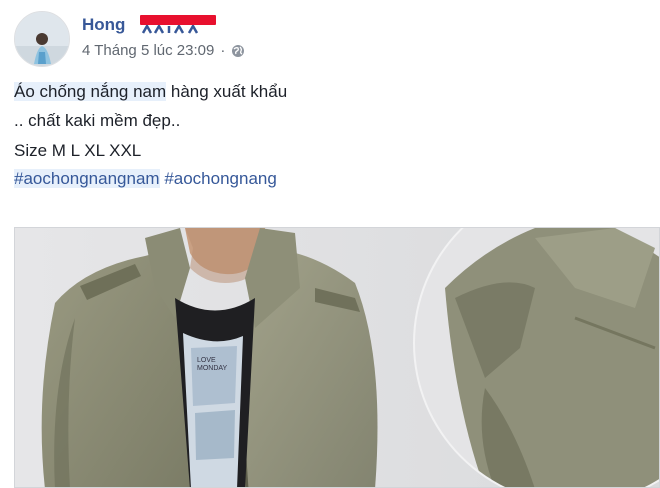  What do you see at coordinates (227, 91) in the screenshot?
I see `post-text-line-1-rest: hàng xuất khẩu` at bounding box center [227, 91].